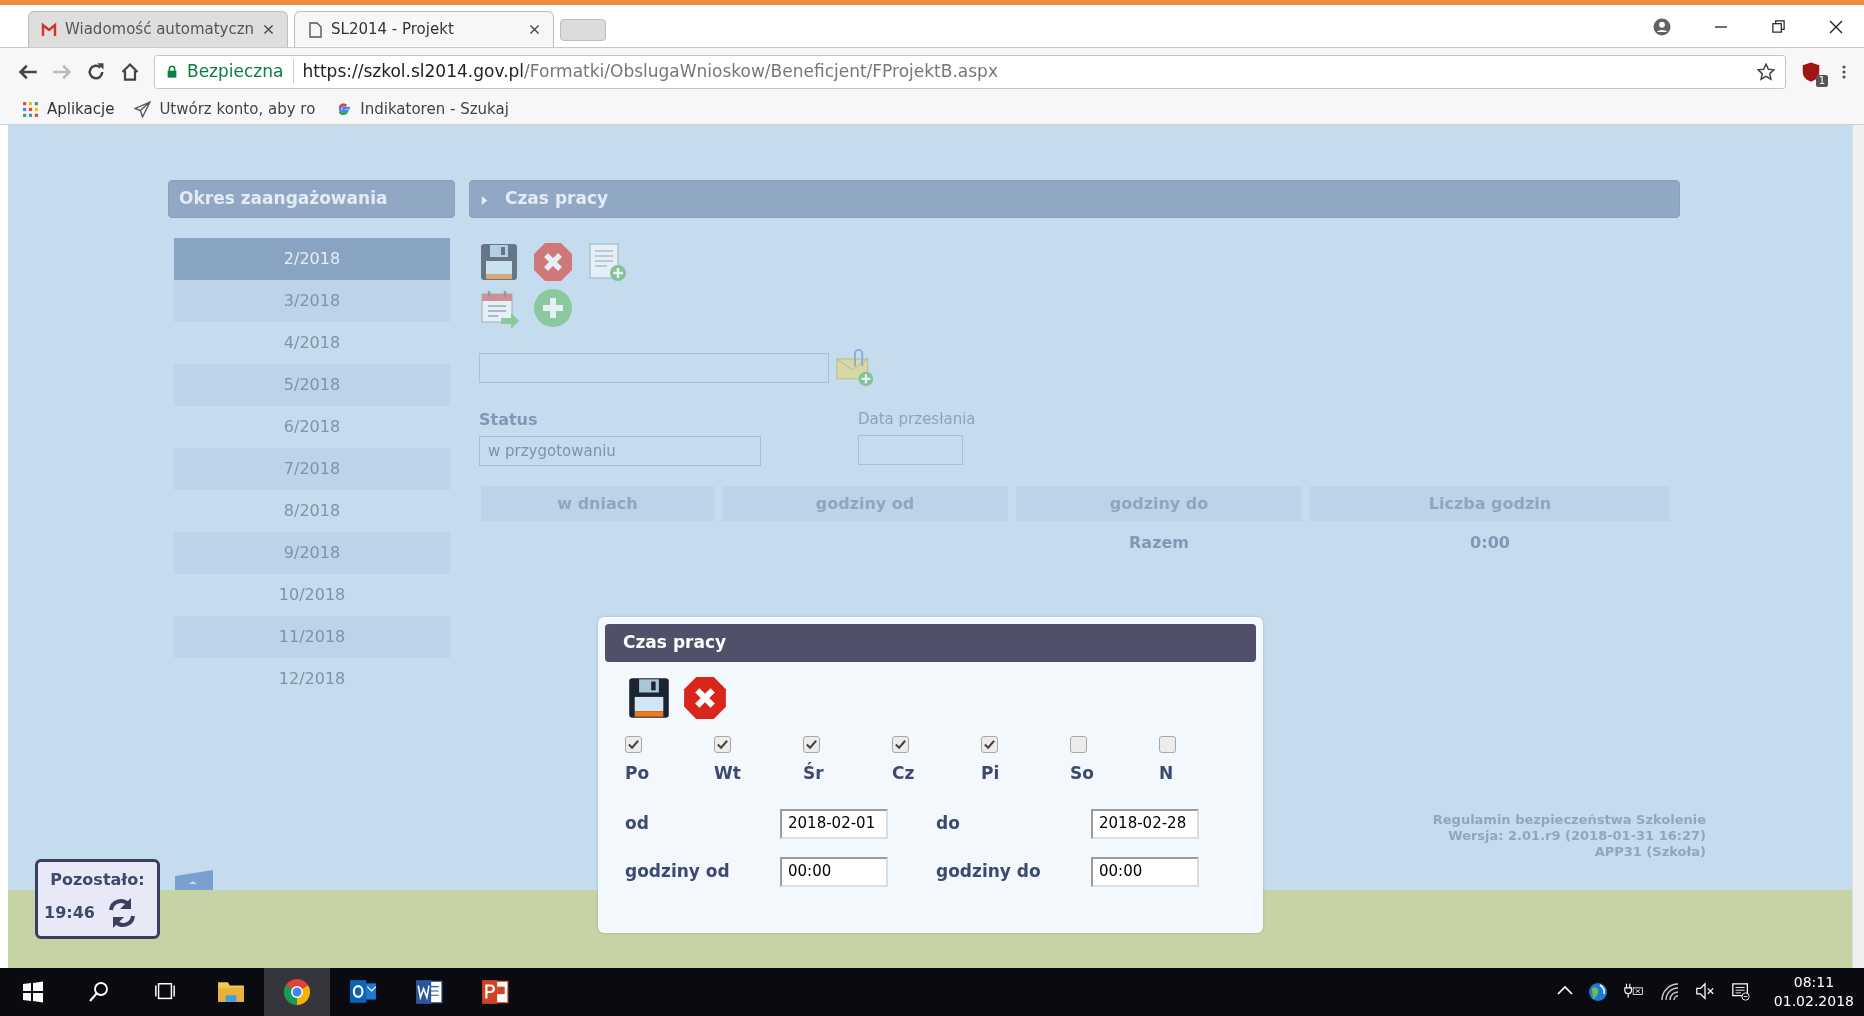  What do you see at coordinates (495, 992) in the screenshot?
I see `powerpoint-icon` at bounding box center [495, 992].